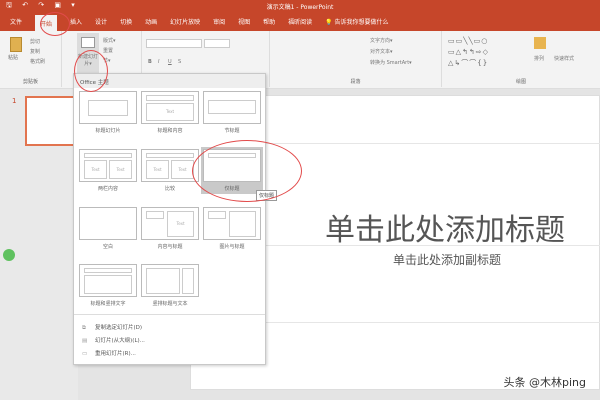 This screenshot has width=600, height=400. What do you see at coordinates (545, 382) in the screenshot?
I see `watermark: 头条 @木林ping` at bounding box center [545, 382].